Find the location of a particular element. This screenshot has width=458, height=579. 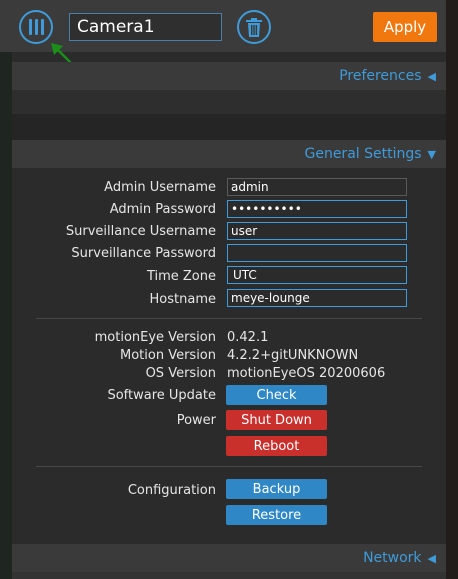

camera-name-input is located at coordinates (145, 27).